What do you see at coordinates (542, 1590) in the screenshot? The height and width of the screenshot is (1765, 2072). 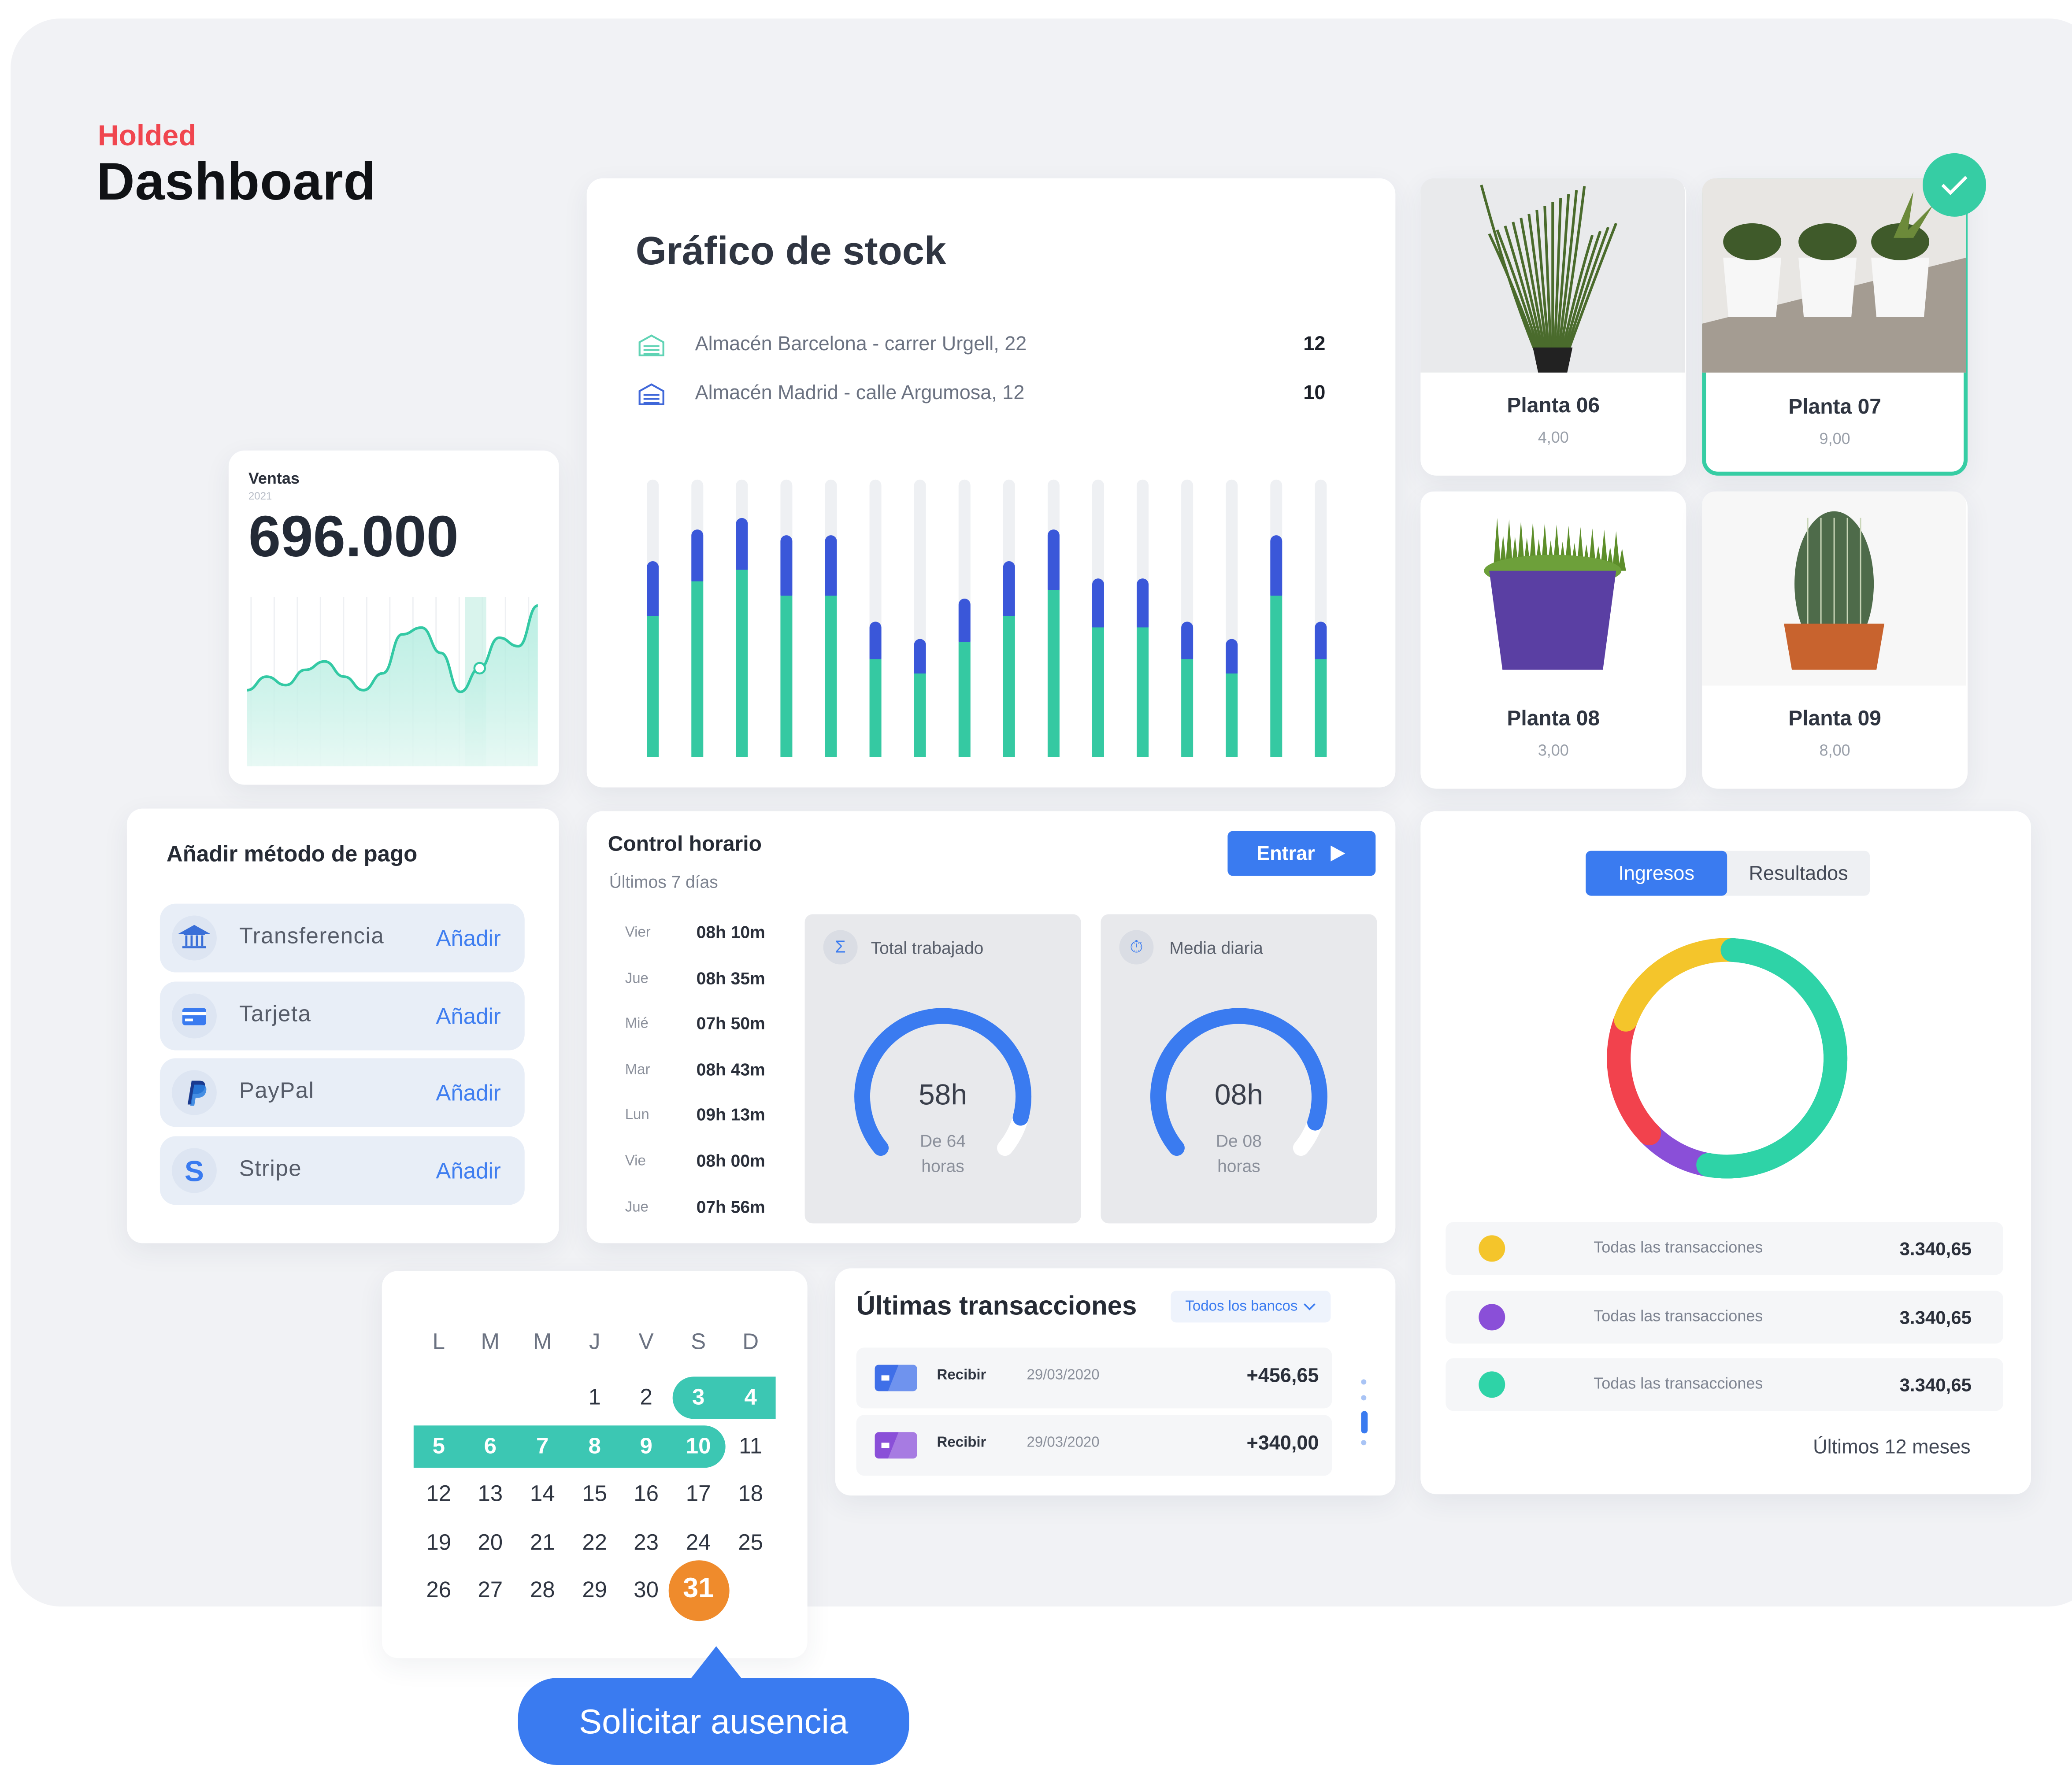 I see `calendar-day: 28` at bounding box center [542, 1590].